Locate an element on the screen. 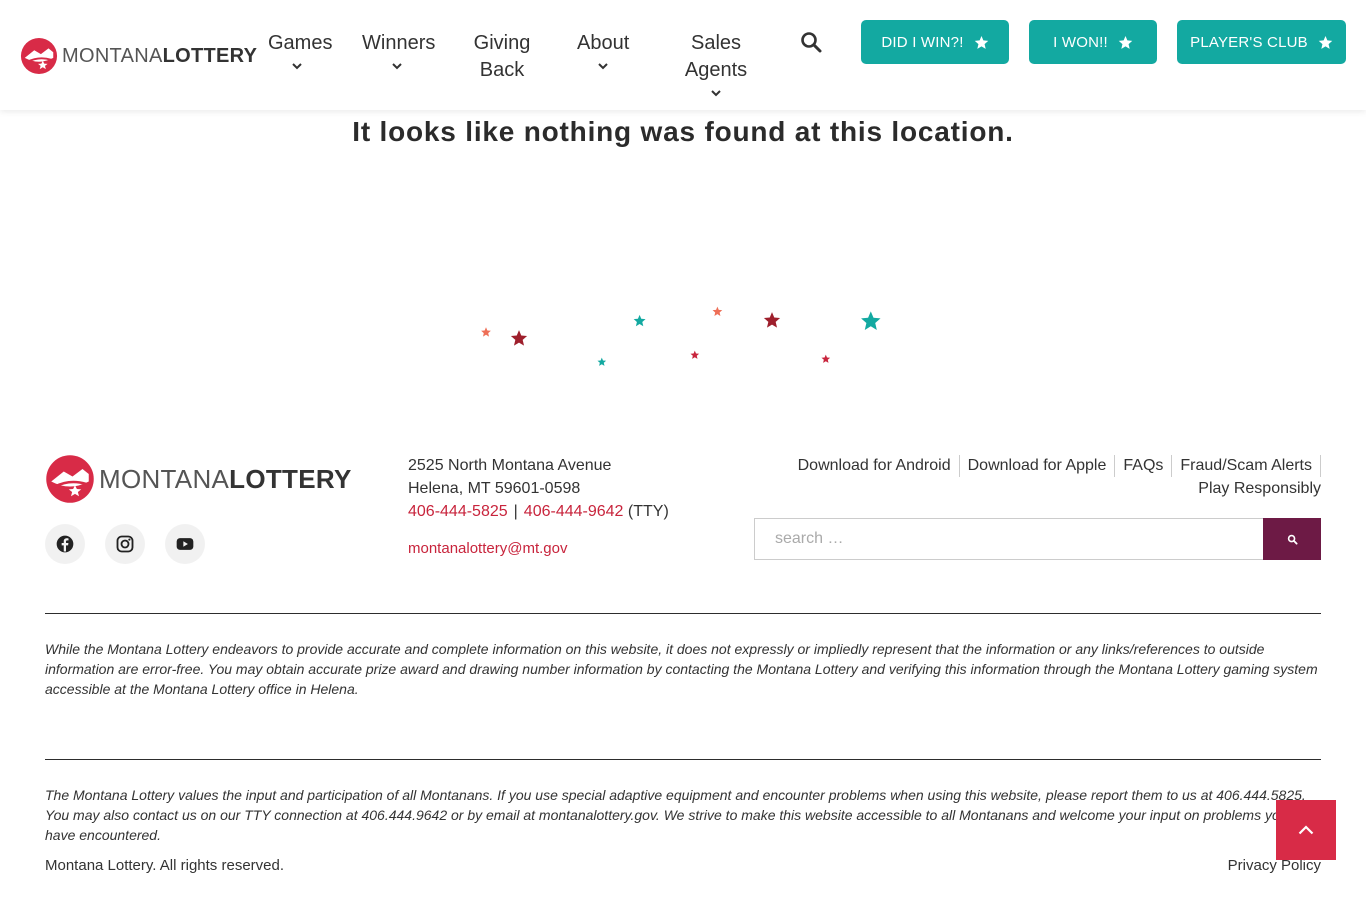  montana-lottery-logo: MONTANALOTTERY is located at coordinates (138, 56).